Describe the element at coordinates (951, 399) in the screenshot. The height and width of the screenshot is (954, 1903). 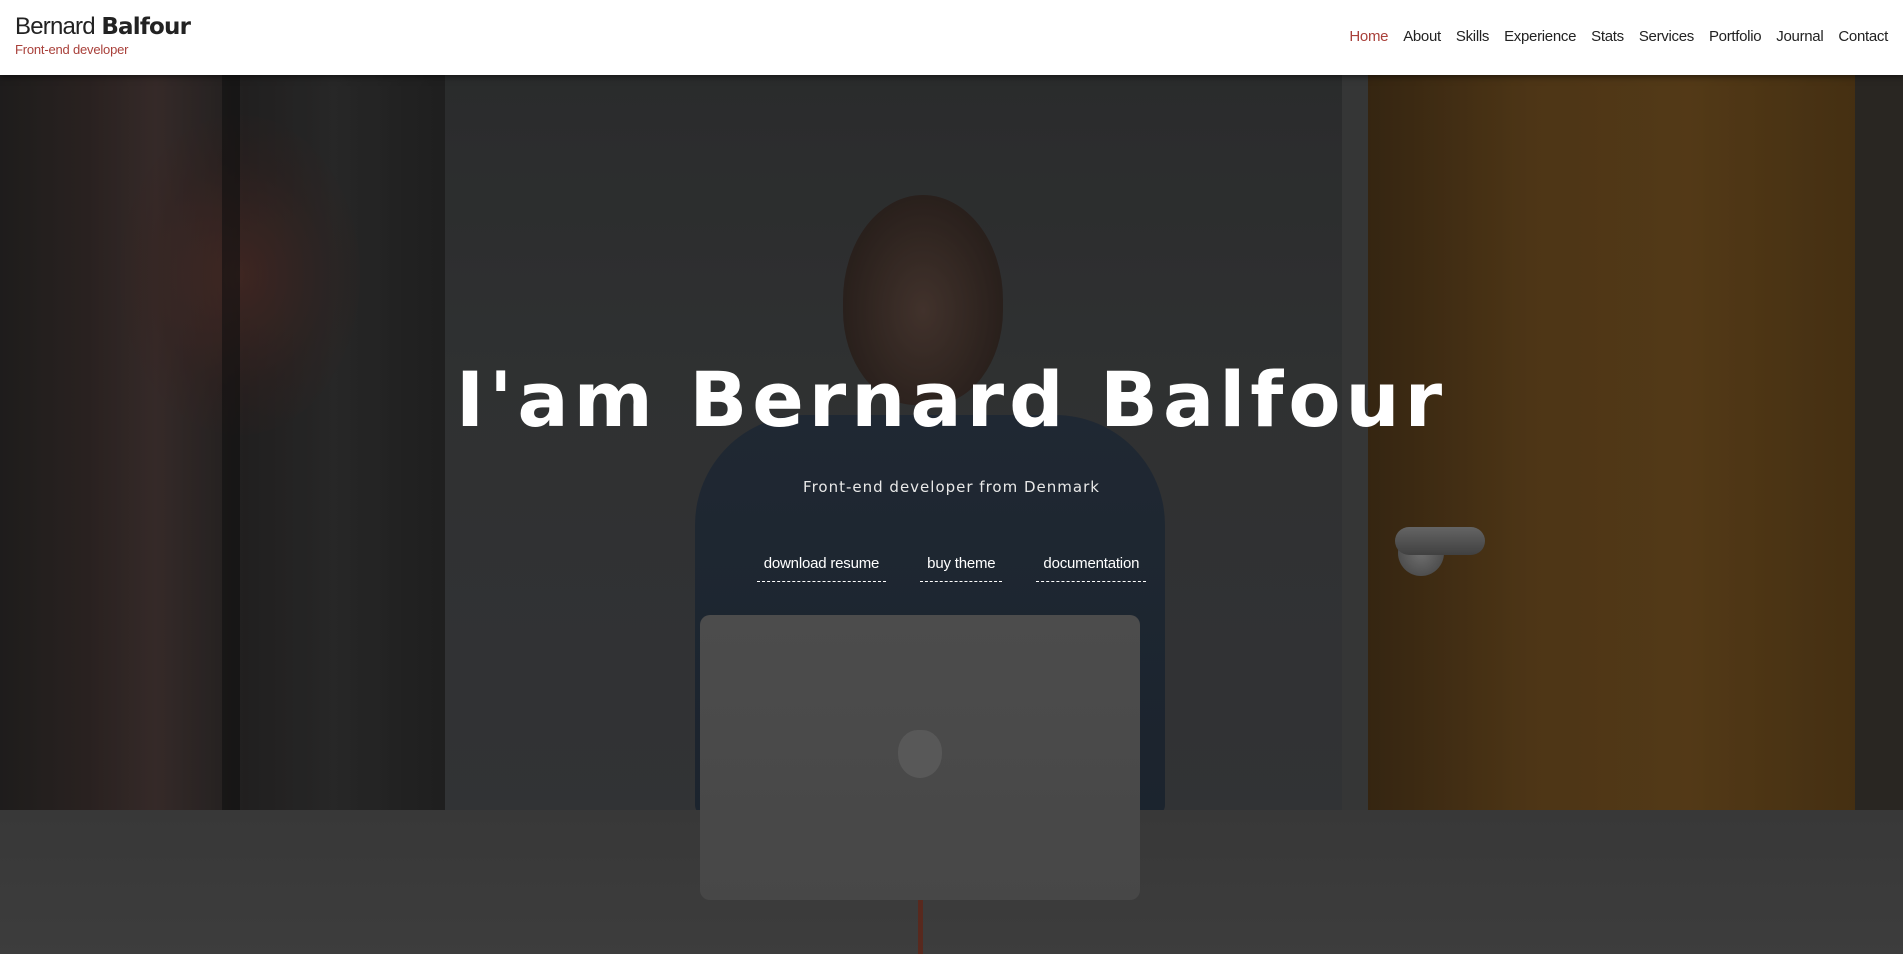
I see `hero-title: I'am Bernard Balfour` at that location.